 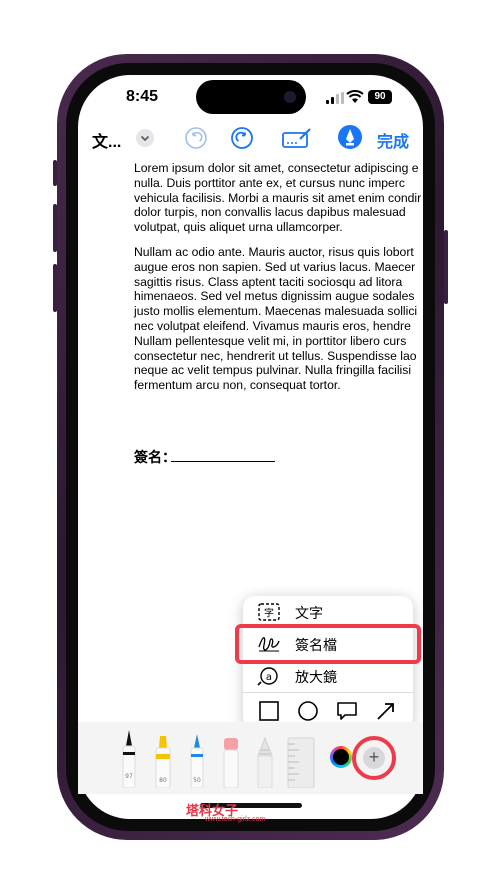 I want to click on watermark-url: www.tech-girlz.com, so click(x=235, y=819).